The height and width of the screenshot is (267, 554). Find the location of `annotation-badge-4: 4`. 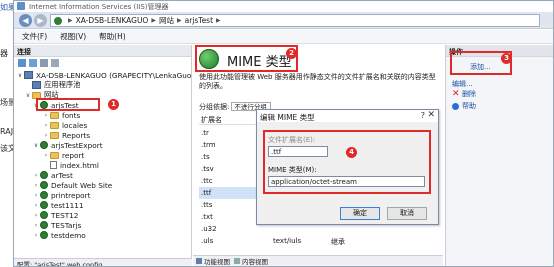

annotation-badge-4: 4 is located at coordinates (351, 152).